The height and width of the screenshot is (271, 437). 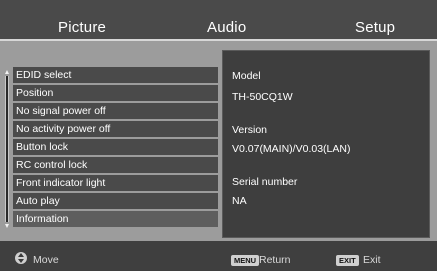 What do you see at coordinates (82, 27) in the screenshot?
I see `tab-picture: Picture` at bounding box center [82, 27].